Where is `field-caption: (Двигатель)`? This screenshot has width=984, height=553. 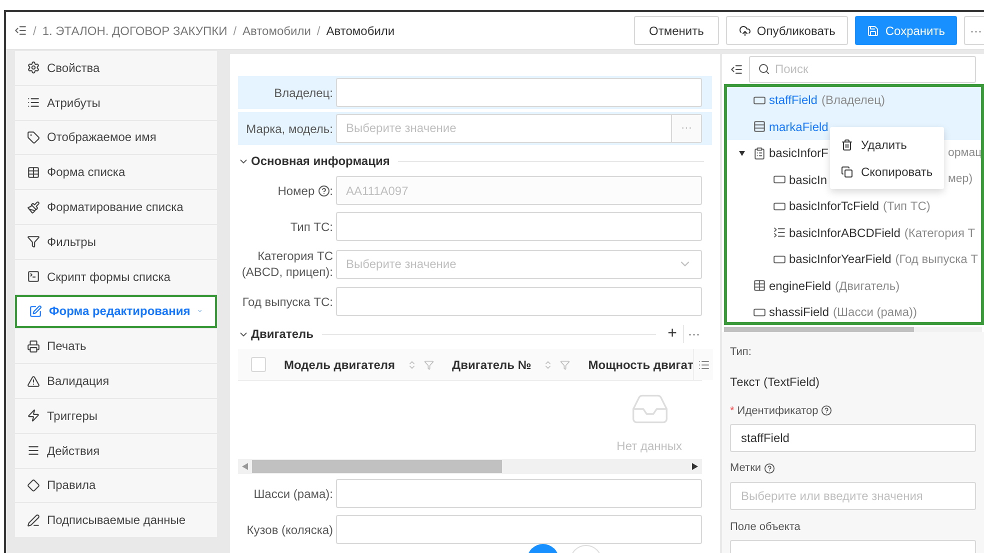 field-caption: (Двигатель) is located at coordinates (867, 286).